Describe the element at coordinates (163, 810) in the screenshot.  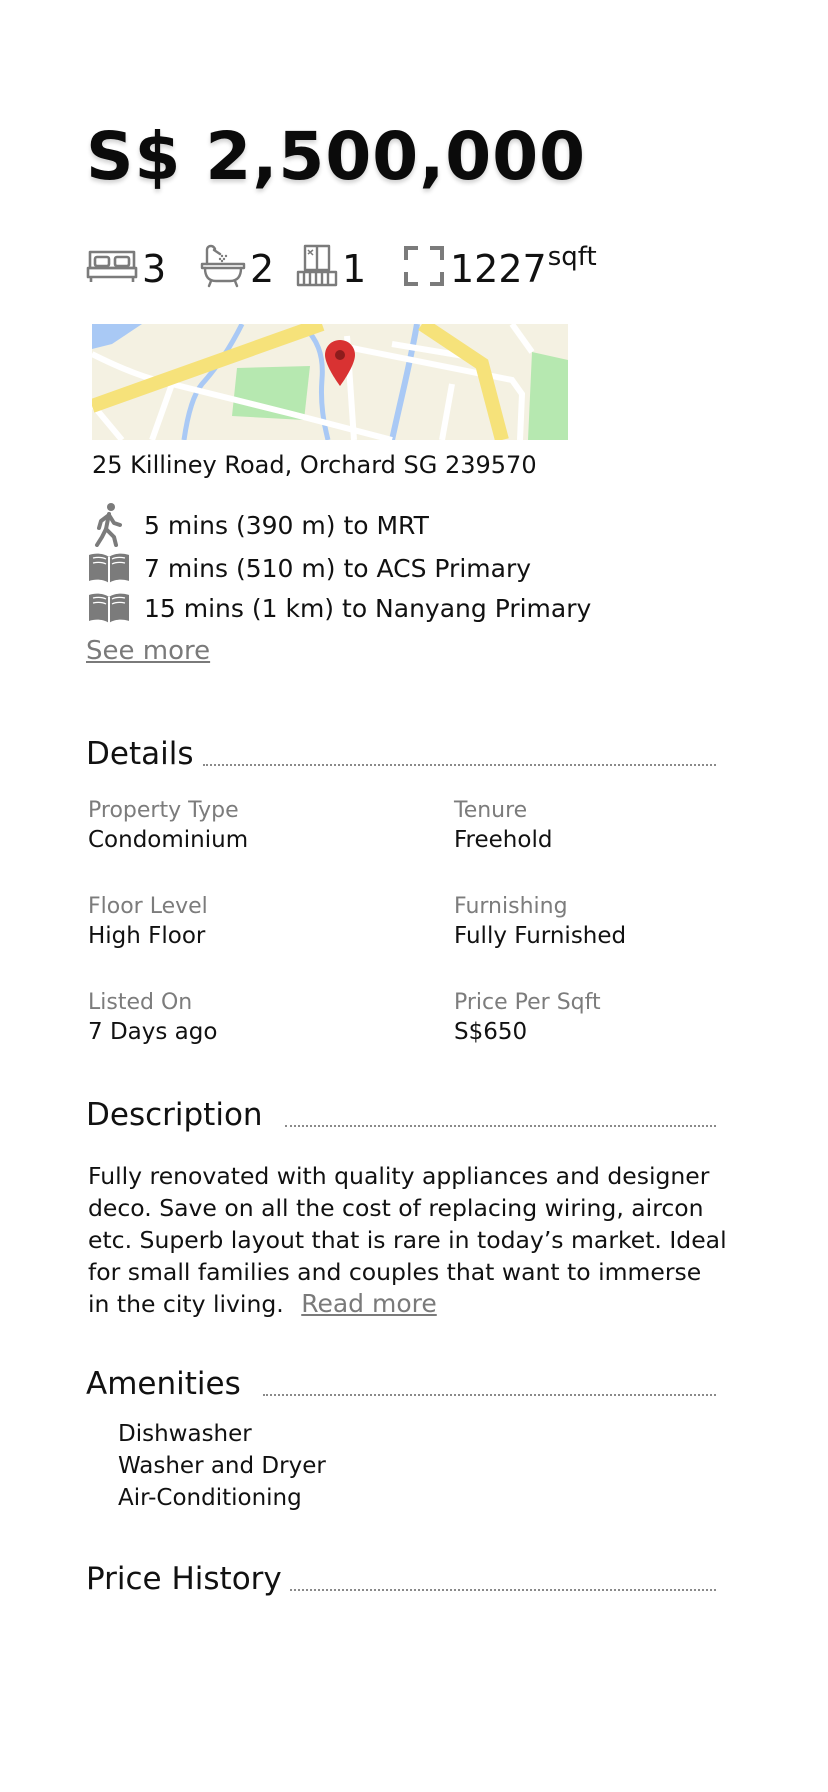
I see `detail-label: Property Type` at that location.